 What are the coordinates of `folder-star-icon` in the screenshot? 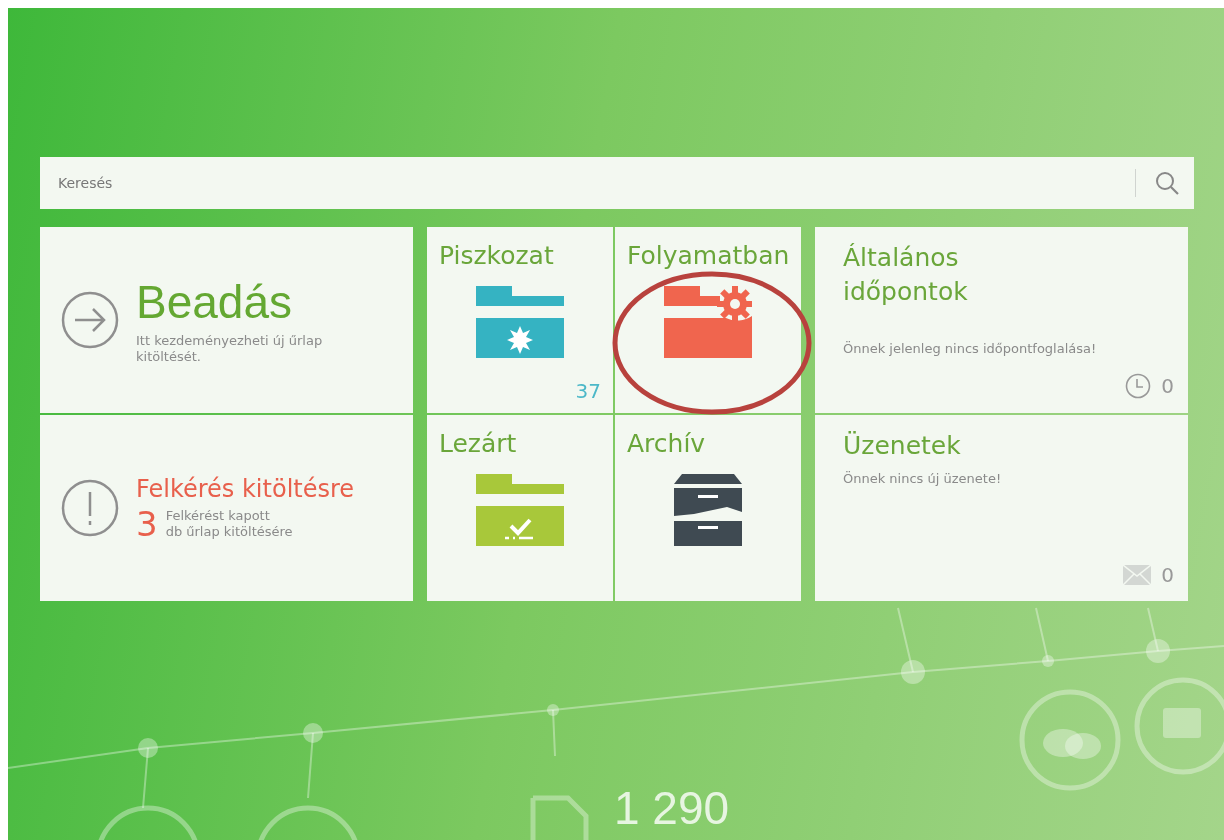 It's located at (520, 322).